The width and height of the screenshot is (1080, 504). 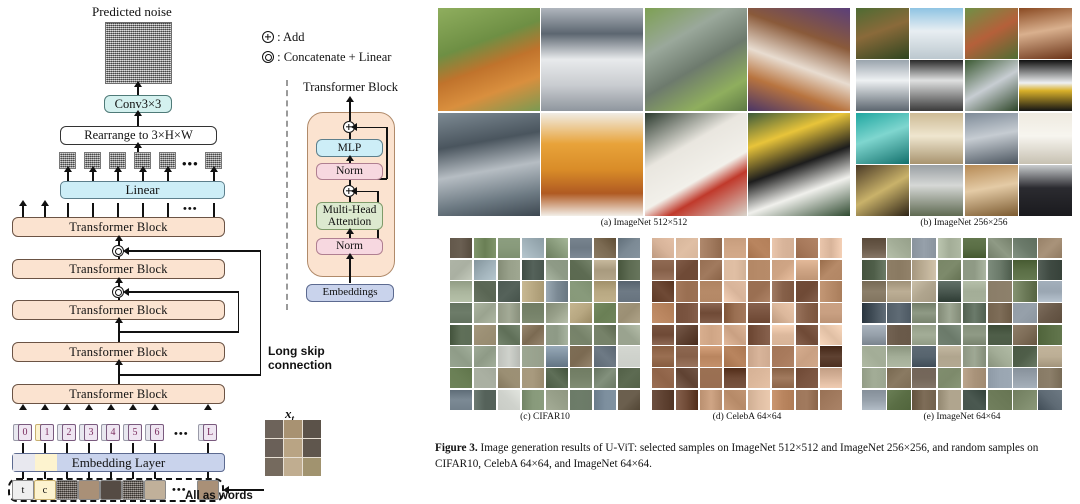 I want to click on panel-a-caption: (a) ImageNet 512×512, so click(x=644, y=223).